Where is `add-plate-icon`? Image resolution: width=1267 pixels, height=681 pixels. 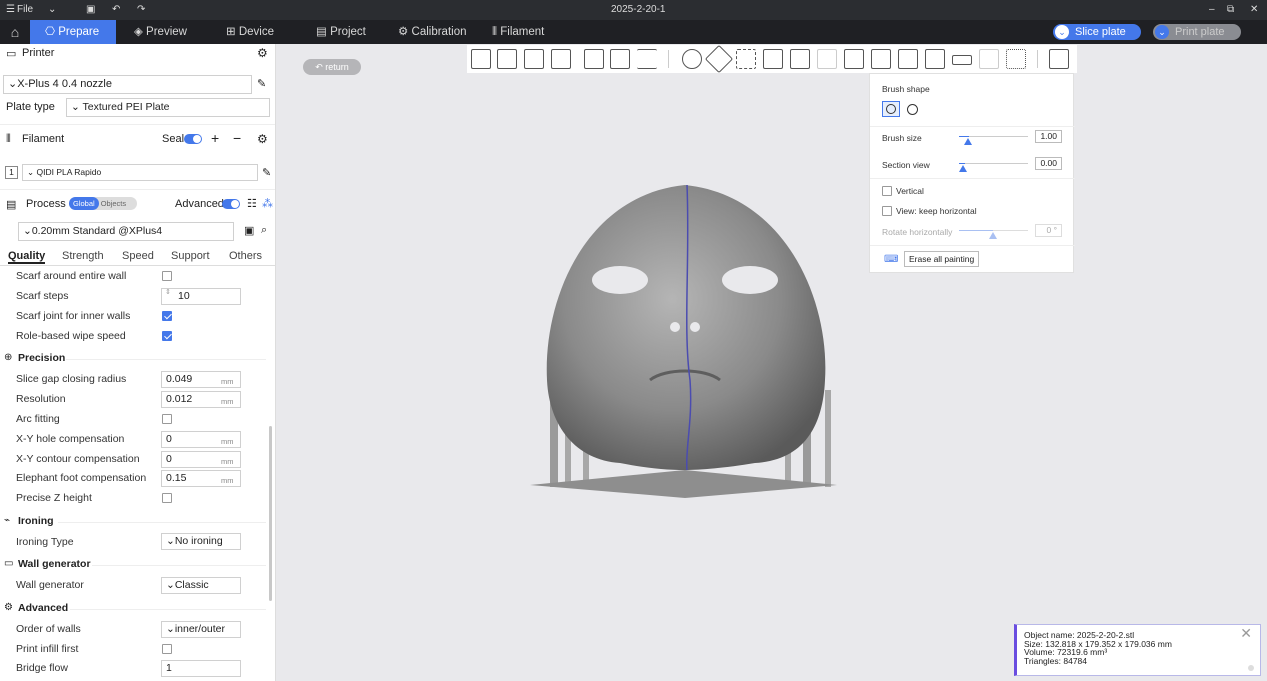 add-plate-icon is located at coordinates (507, 59).